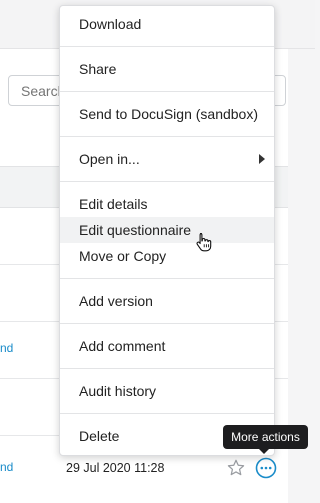  What do you see at coordinates (204, 242) in the screenshot?
I see `hand-pointer-icon` at bounding box center [204, 242].